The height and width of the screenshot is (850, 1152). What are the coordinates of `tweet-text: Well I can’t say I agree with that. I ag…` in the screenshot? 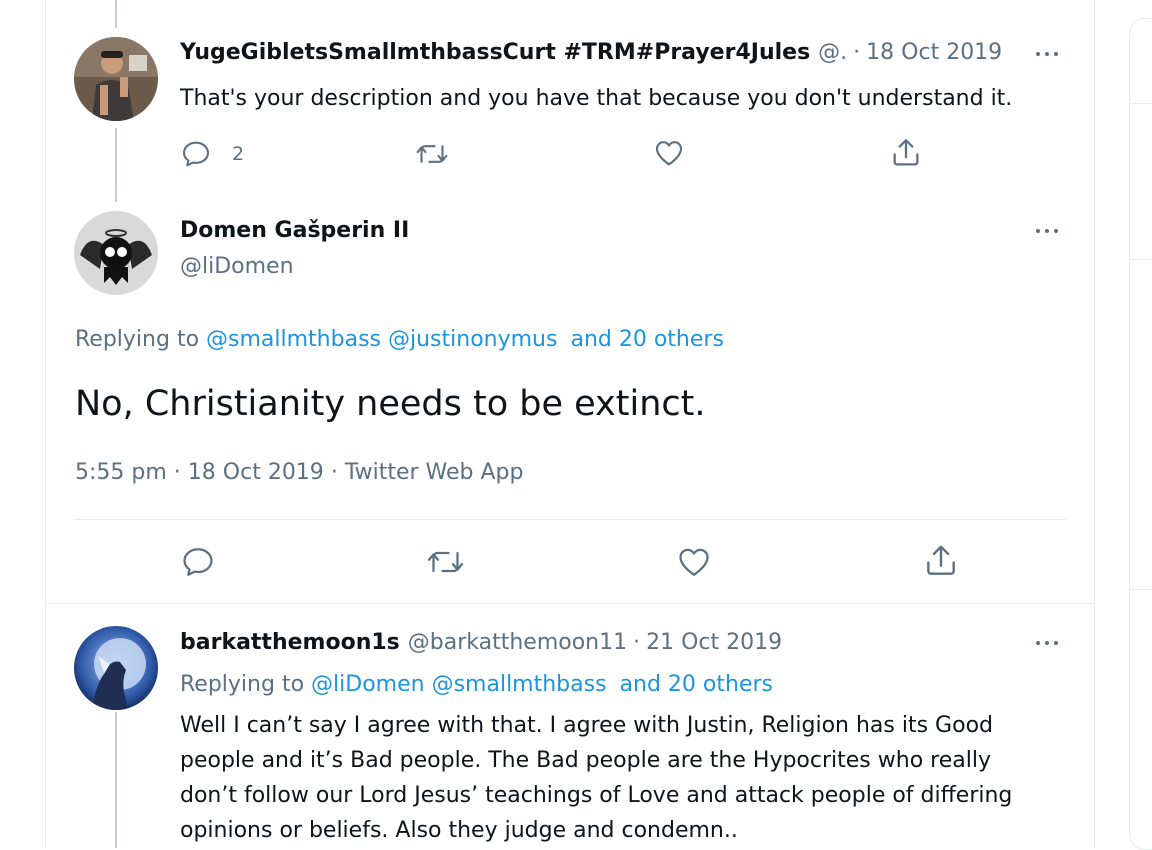 It's located at (596, 778).